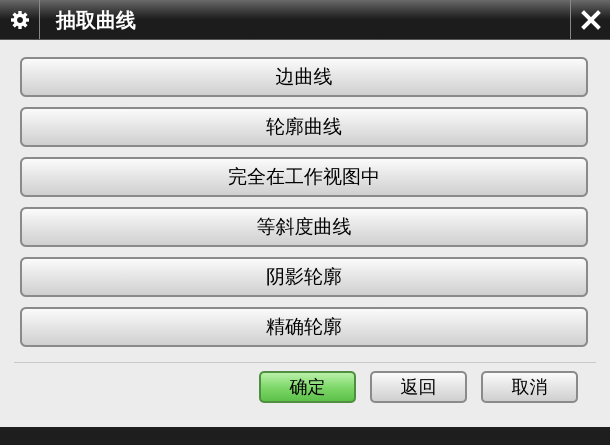 Image resolution: width=610 pixels, height=445 pixels. Describe the element at coordinates (590, 20) in the screenshot. I see `close-icon` at that location.